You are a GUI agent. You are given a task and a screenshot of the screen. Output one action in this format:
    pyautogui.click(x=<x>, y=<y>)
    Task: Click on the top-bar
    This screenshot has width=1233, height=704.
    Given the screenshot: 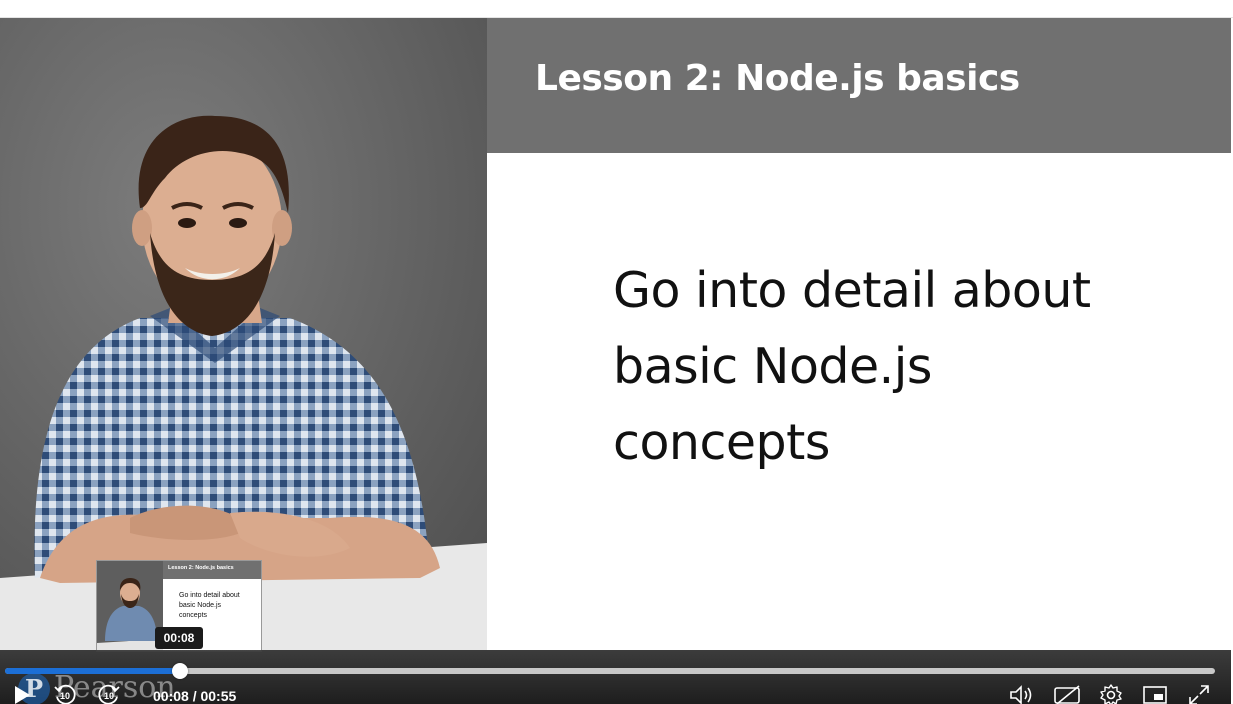 What is the action you would take?
    pyautogui.click(x=616, y=9)
    